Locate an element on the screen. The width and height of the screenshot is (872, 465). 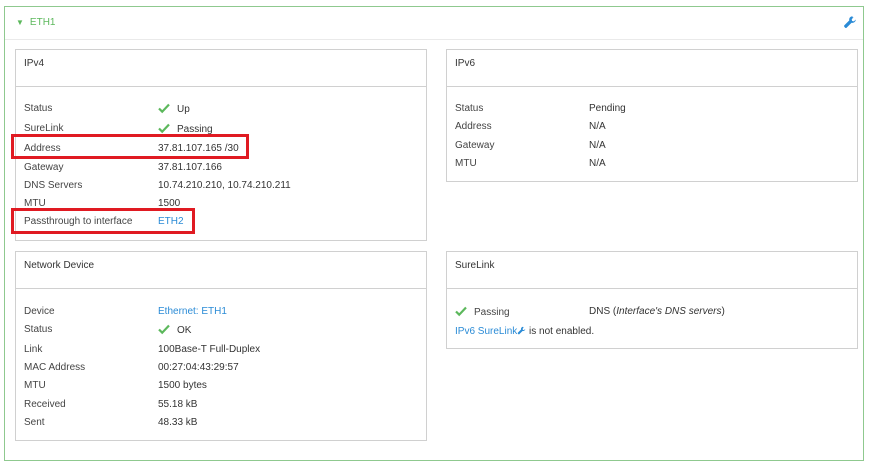
field-label: Address is located at coordinates (473, 126).